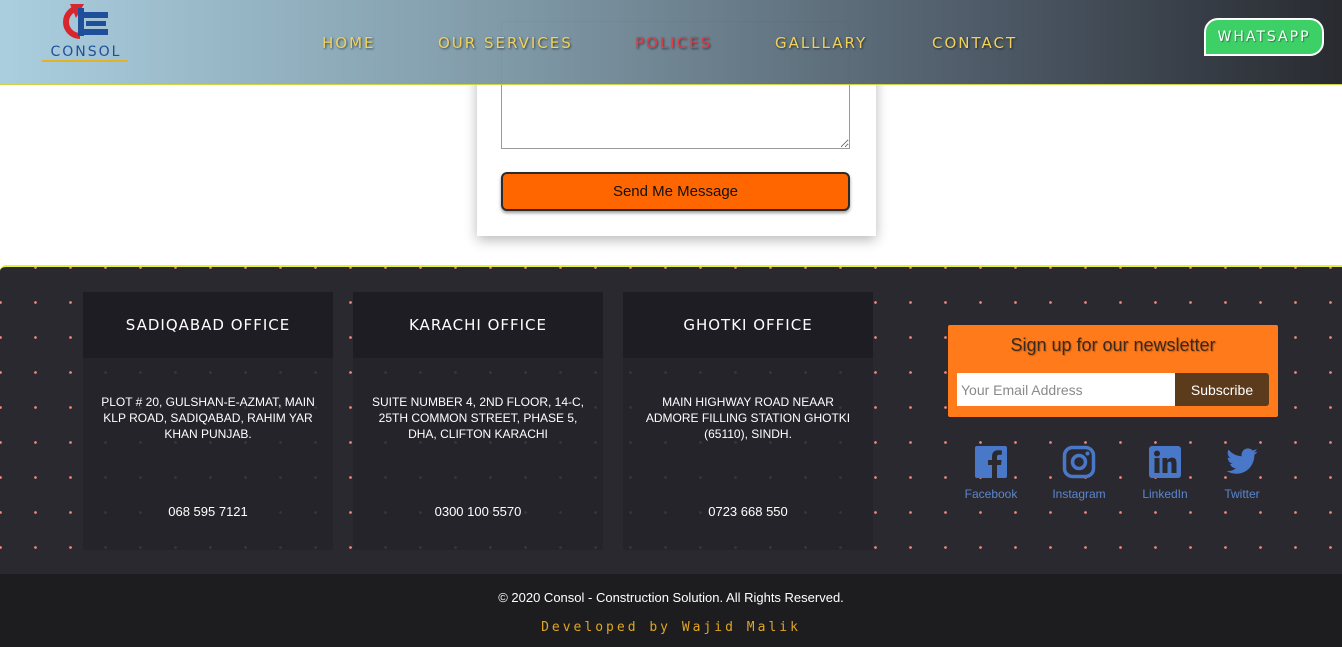  I want to click on social-link-facebook: Facebook, so click(991, 473).